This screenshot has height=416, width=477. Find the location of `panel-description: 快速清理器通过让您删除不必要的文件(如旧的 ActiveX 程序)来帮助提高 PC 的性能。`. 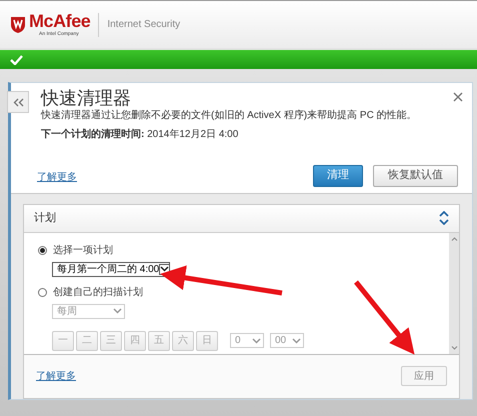

panel-description: 快速清理器通过让您删除不必要的文件(如旧的 ActiveX 程序)来帮助提高 PC 的性能。 is located at coordinates (229, 115).